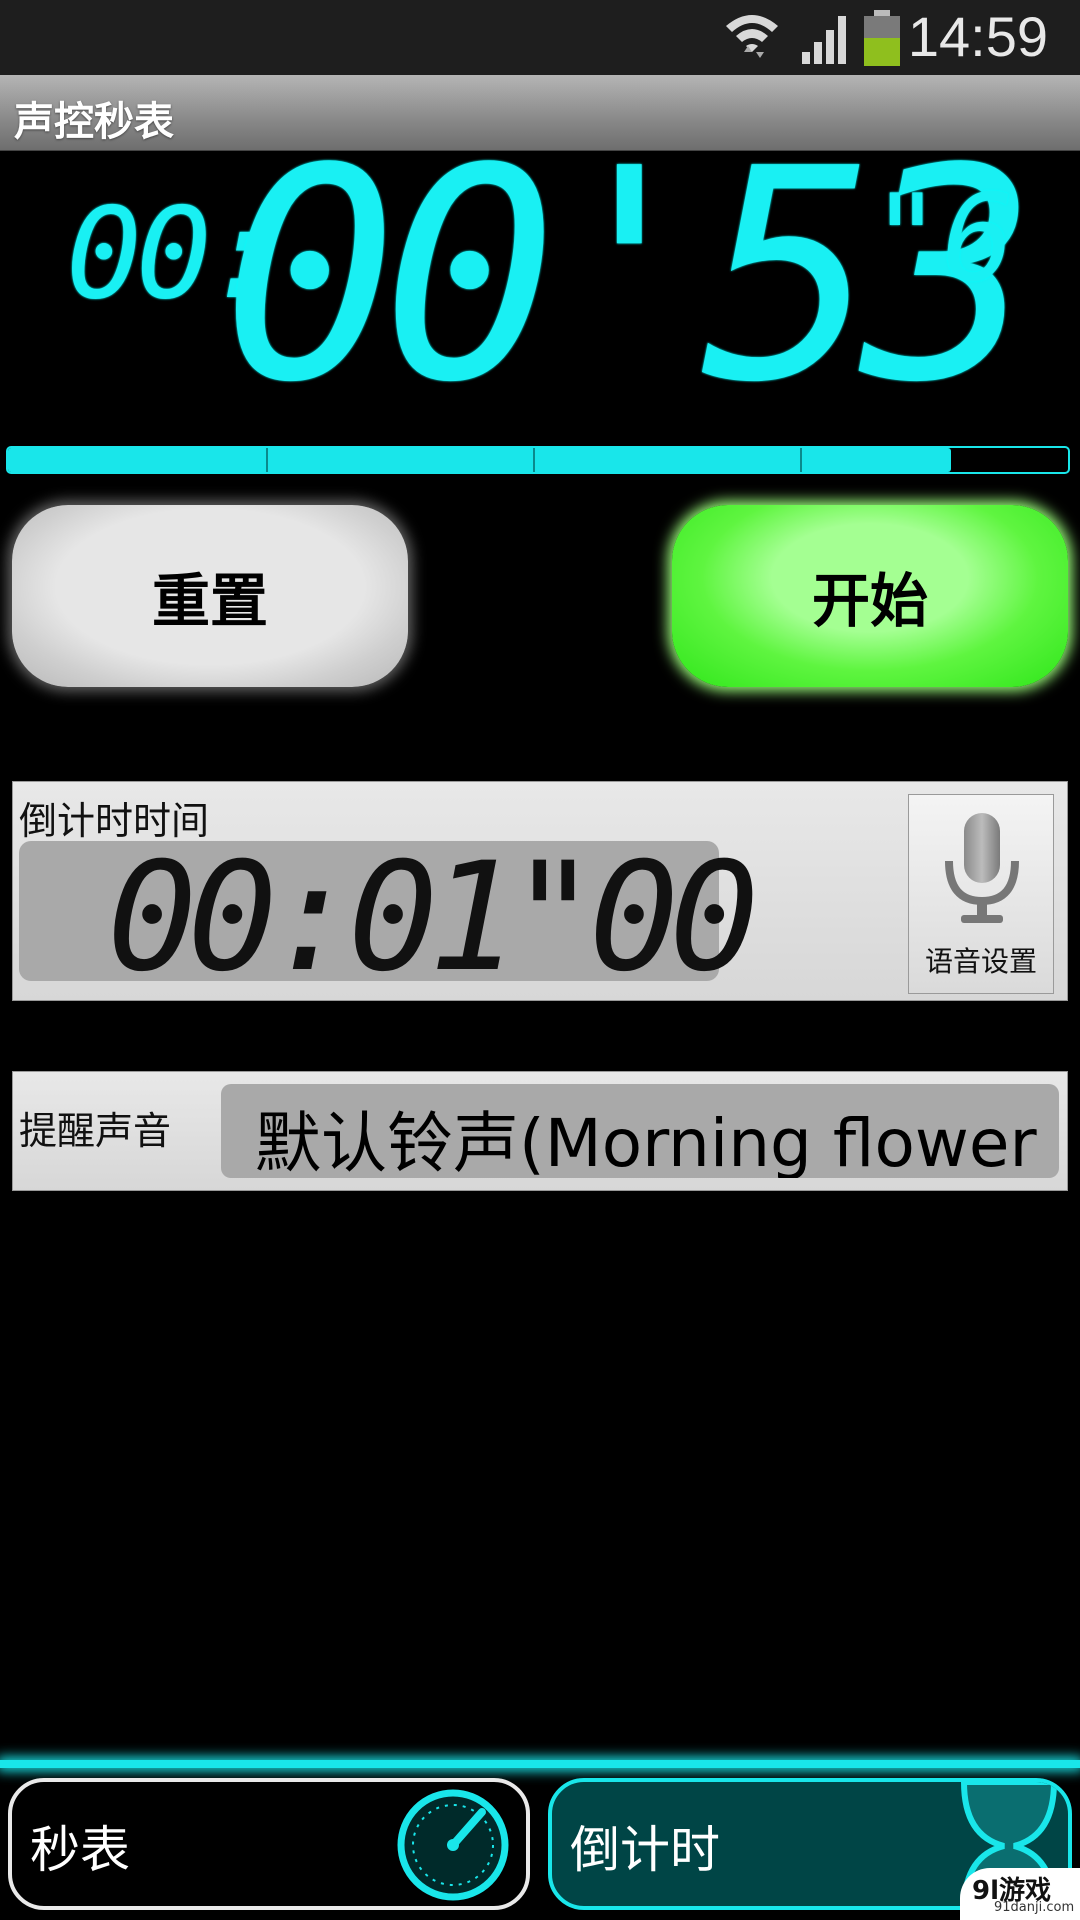 The height and width of the screenshot is (1920, 1080). I want to click on microphone-icon, so click(982, 868).